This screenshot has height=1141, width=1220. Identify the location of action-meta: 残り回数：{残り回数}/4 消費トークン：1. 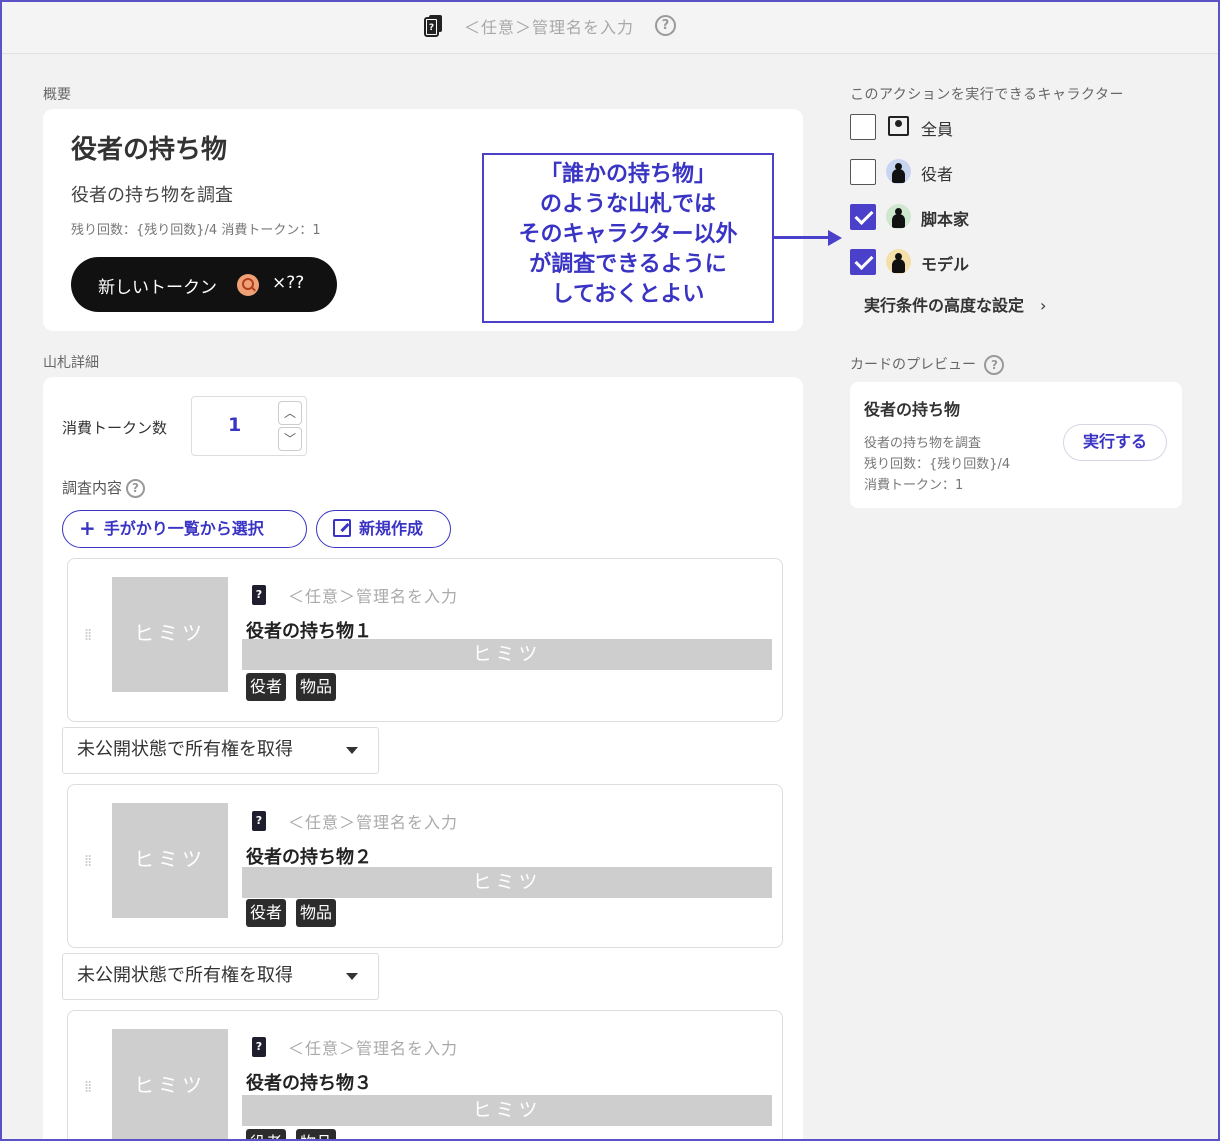
(196, 230).